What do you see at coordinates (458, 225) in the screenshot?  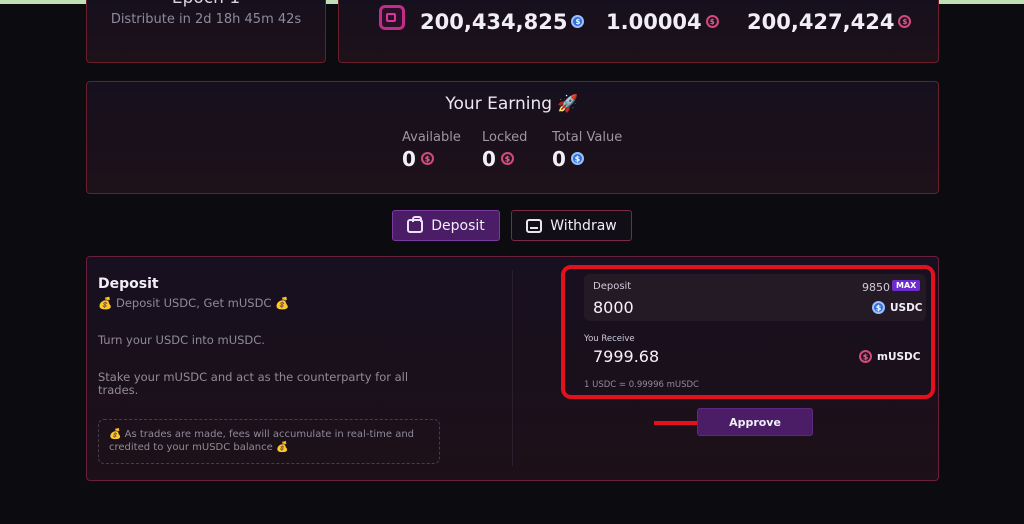 I see `tab-deposit-label: Deposit` at bounding box center [458, 225].